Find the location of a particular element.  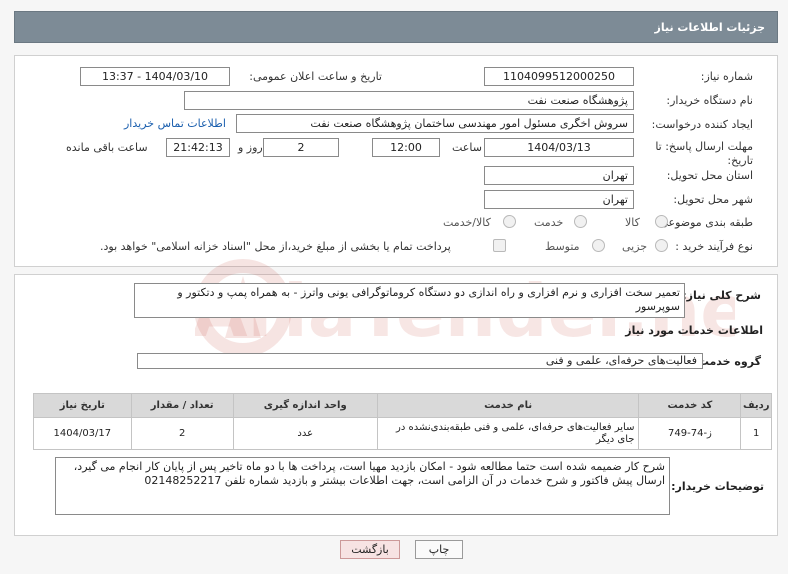

remaining-time-label: ساعت باقی مانده is located at coordinates (107, 147).